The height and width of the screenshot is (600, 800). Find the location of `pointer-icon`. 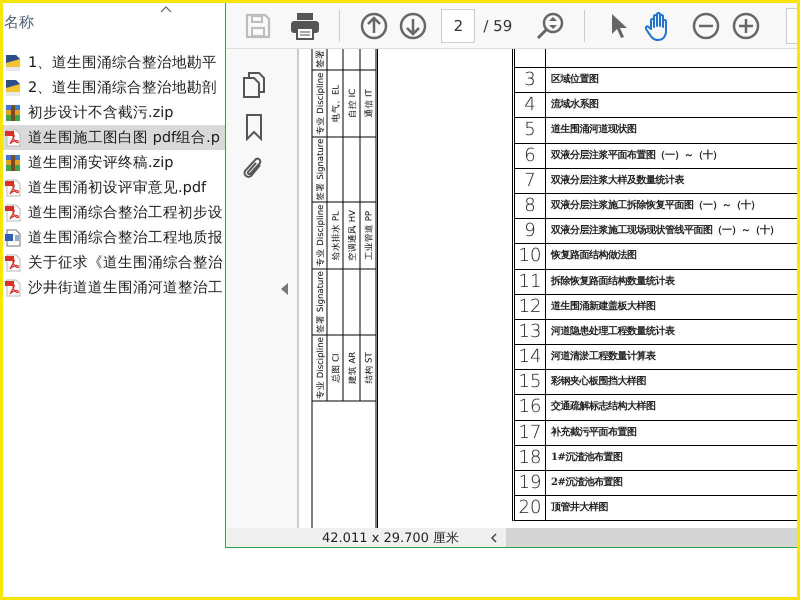

pointer-icon is located at coordinates (619, 25).